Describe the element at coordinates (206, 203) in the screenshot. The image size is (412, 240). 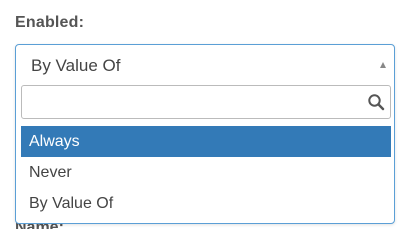
I see `option-by-value-of: By Value Of` at that location.